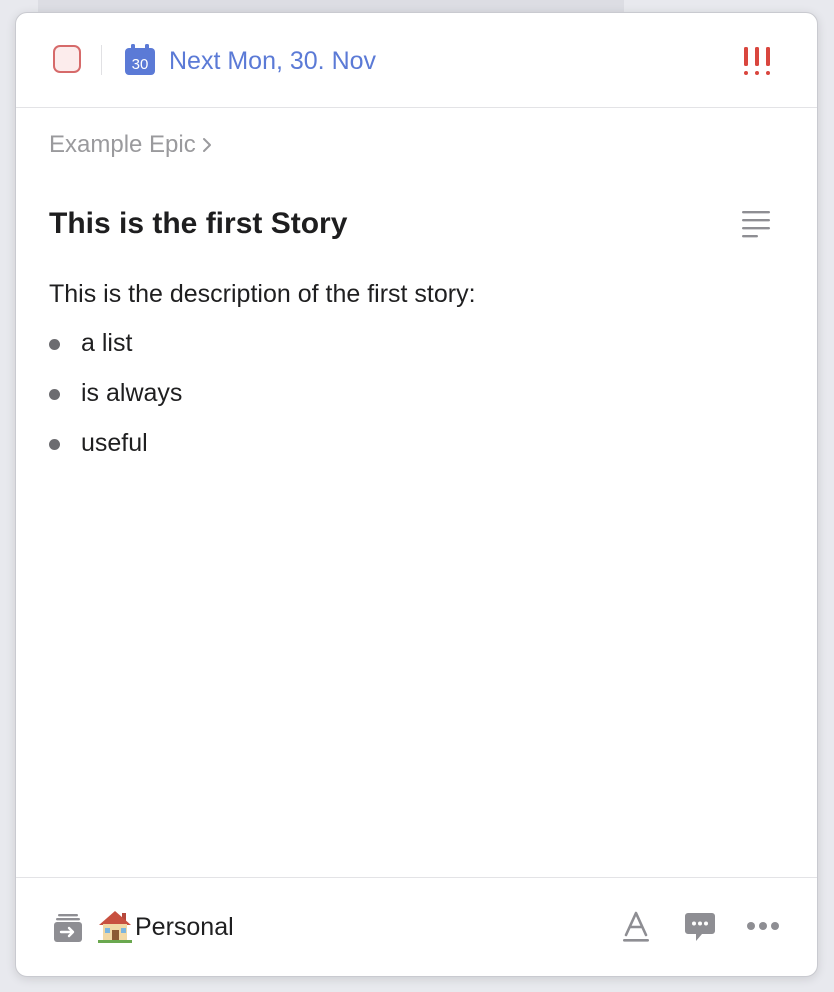 This screenshot has height=992, width=834. Describe the element at coordinates (184, 927) in the screenshot. I see `list-name-label: Personal` at that location.